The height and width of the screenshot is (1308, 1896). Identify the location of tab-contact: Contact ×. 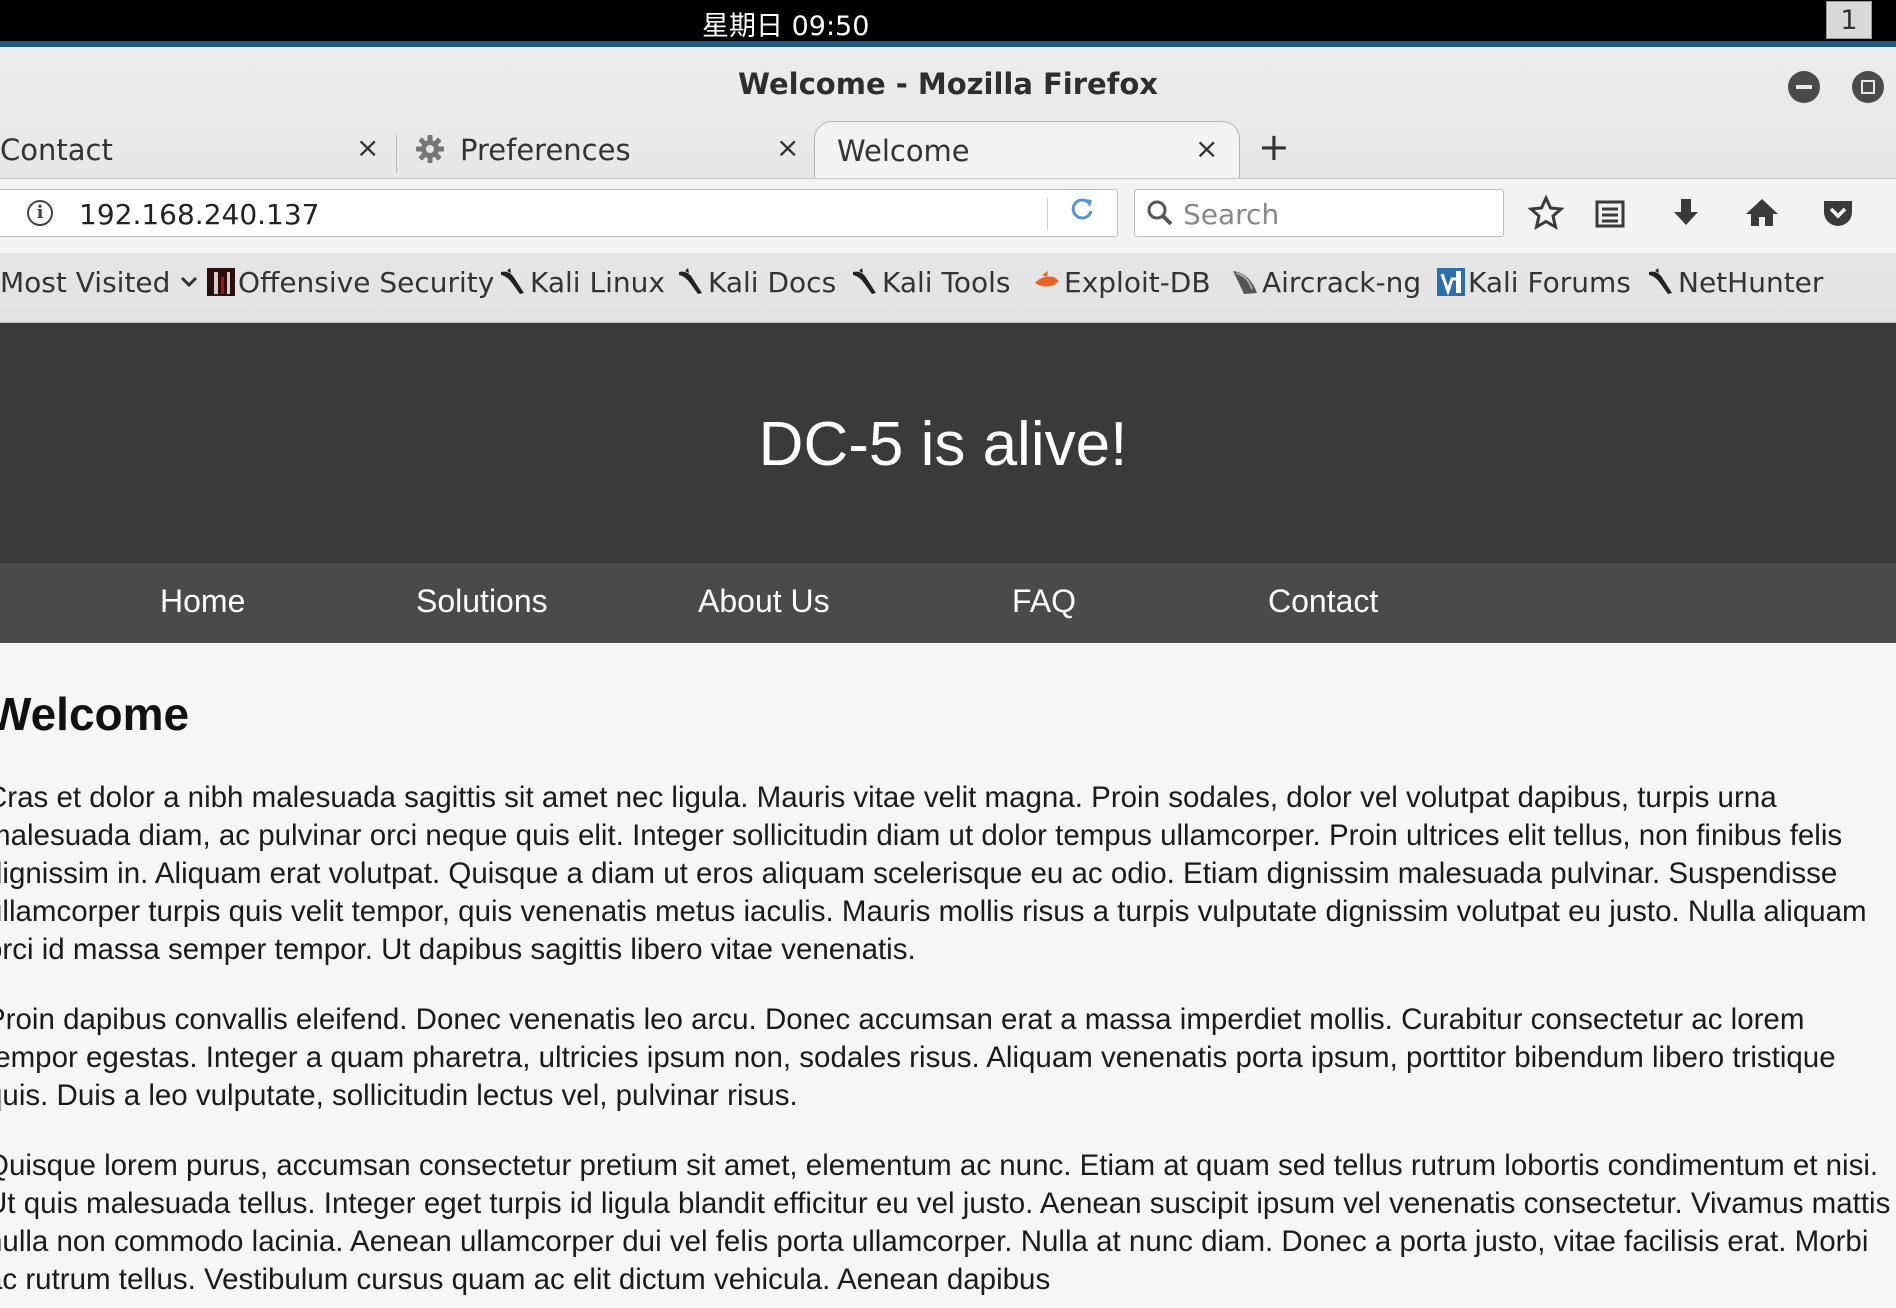
(195, 149).